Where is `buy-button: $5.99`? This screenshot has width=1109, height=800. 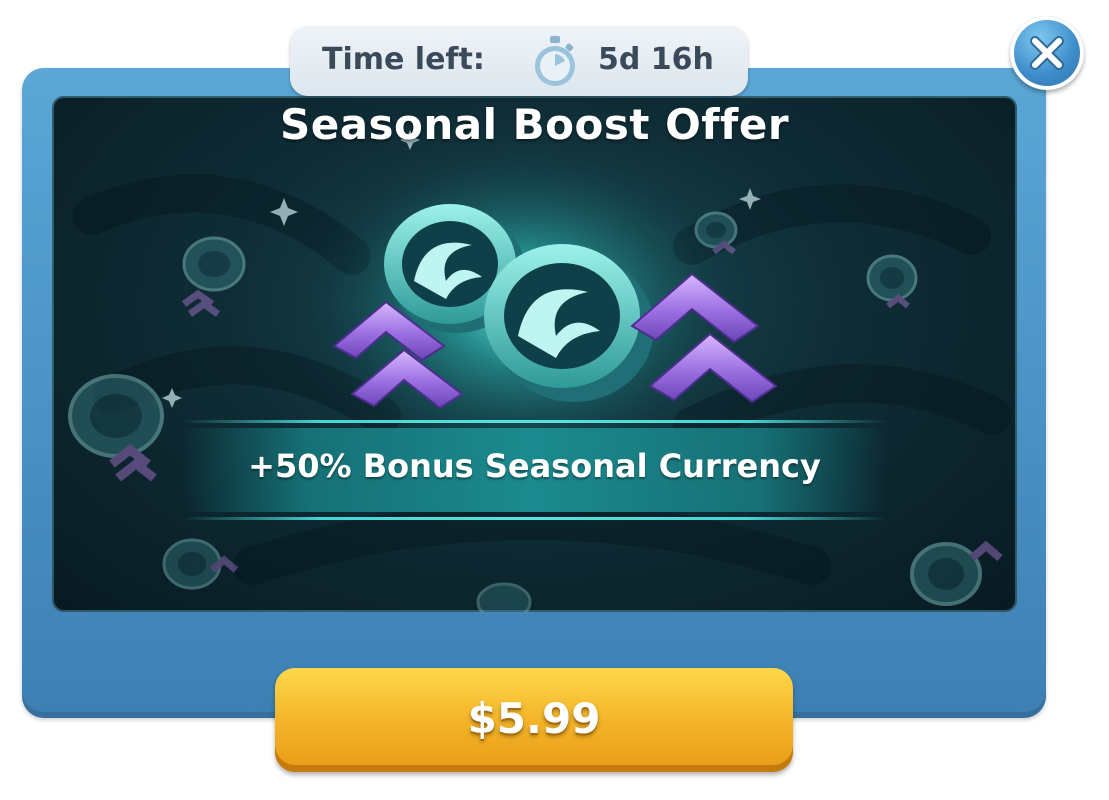
buy-button: $5.99 is located at coordinates (534, 720).